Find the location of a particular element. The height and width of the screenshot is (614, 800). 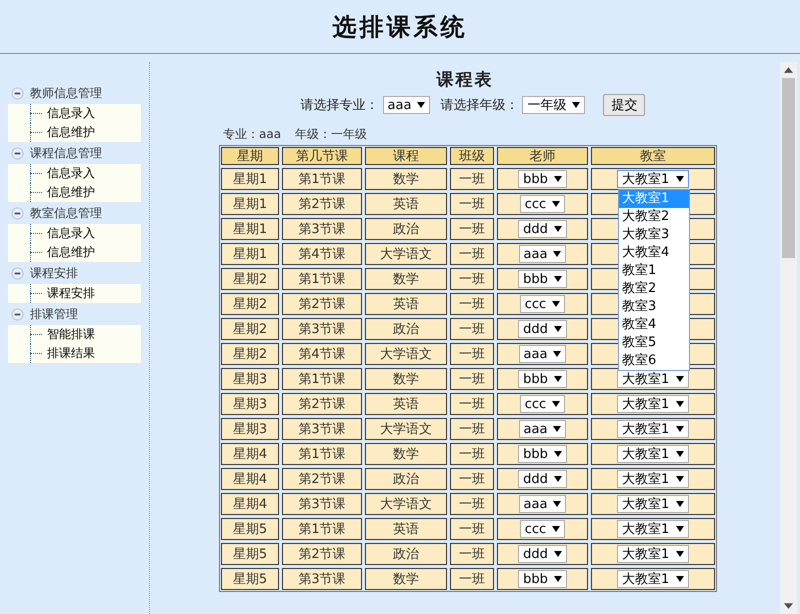

filter-select: aaa is located at coordinates (406, 105).